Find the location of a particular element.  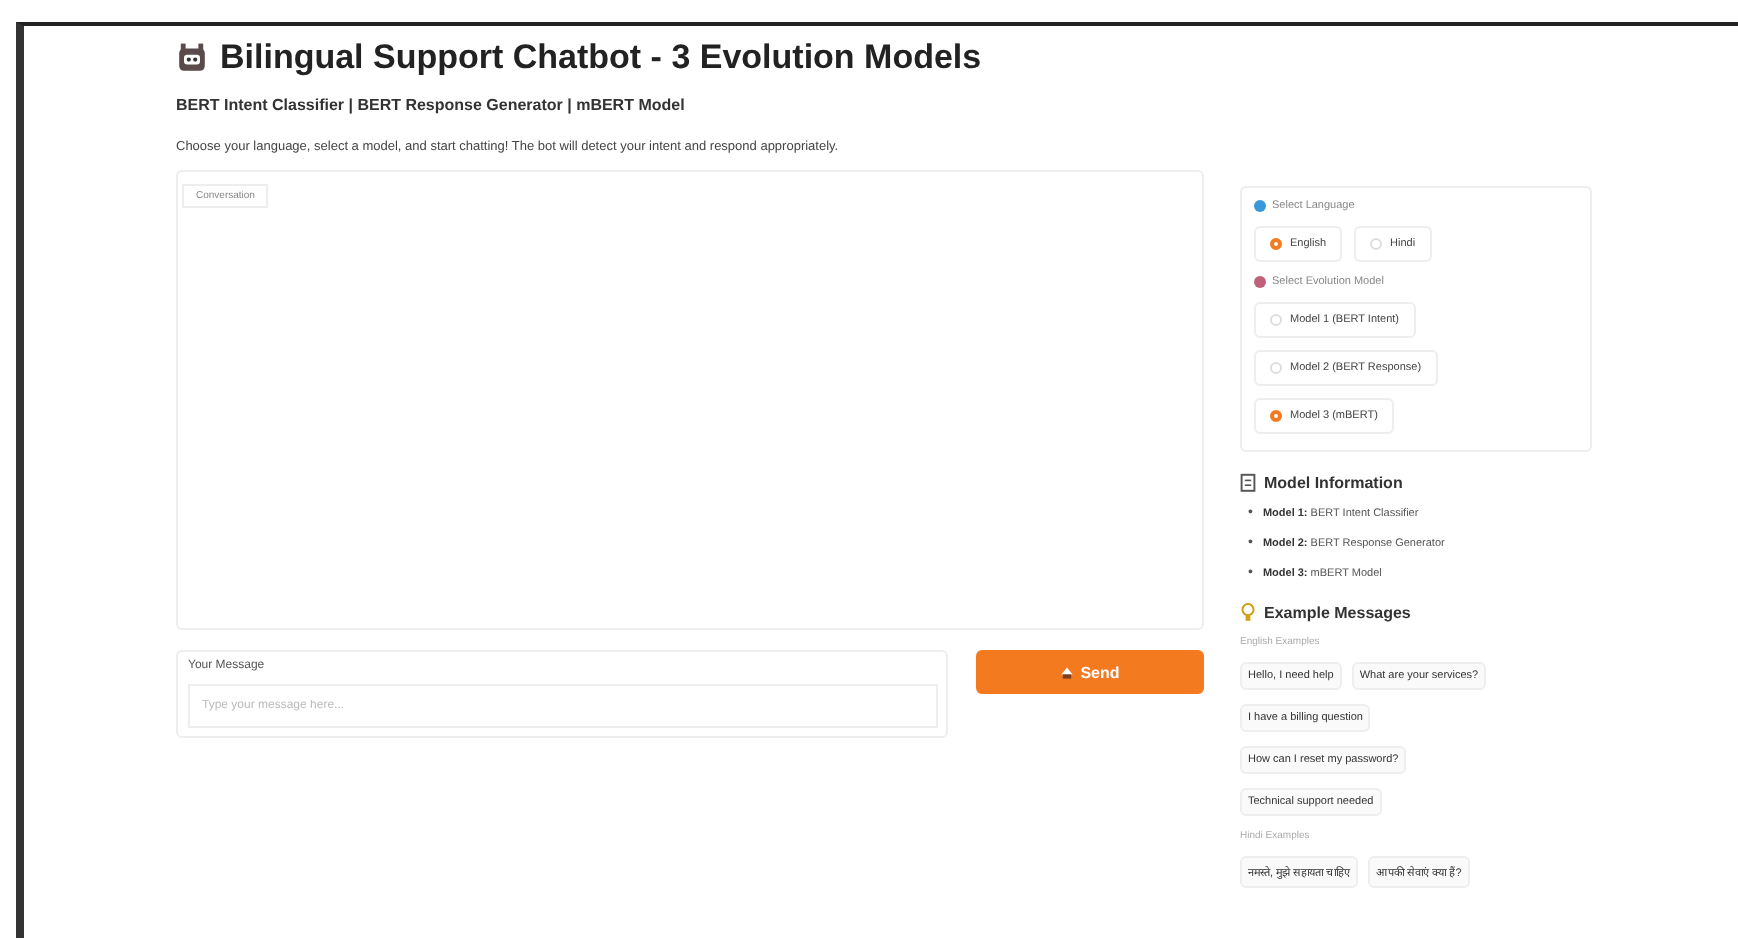

page-title: Bilingual Support Chatbot - 3 Evolution Models is located at coordinates (601, 58).